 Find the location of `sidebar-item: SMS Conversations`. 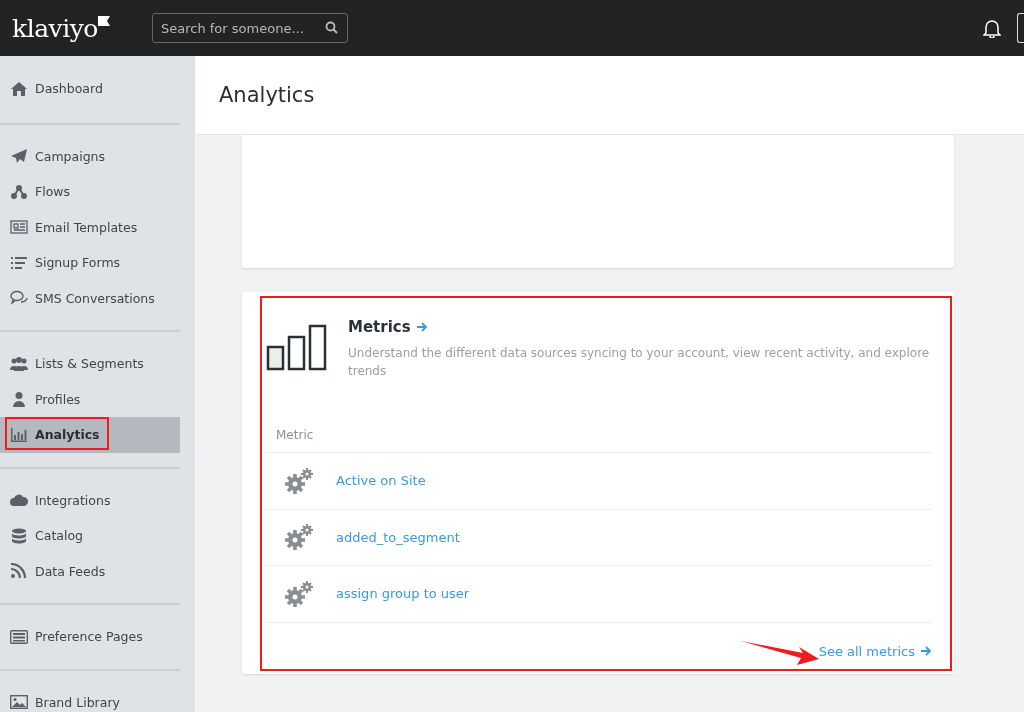

sidebar-item: SMS Conversations is located at coordinates (90, 298).